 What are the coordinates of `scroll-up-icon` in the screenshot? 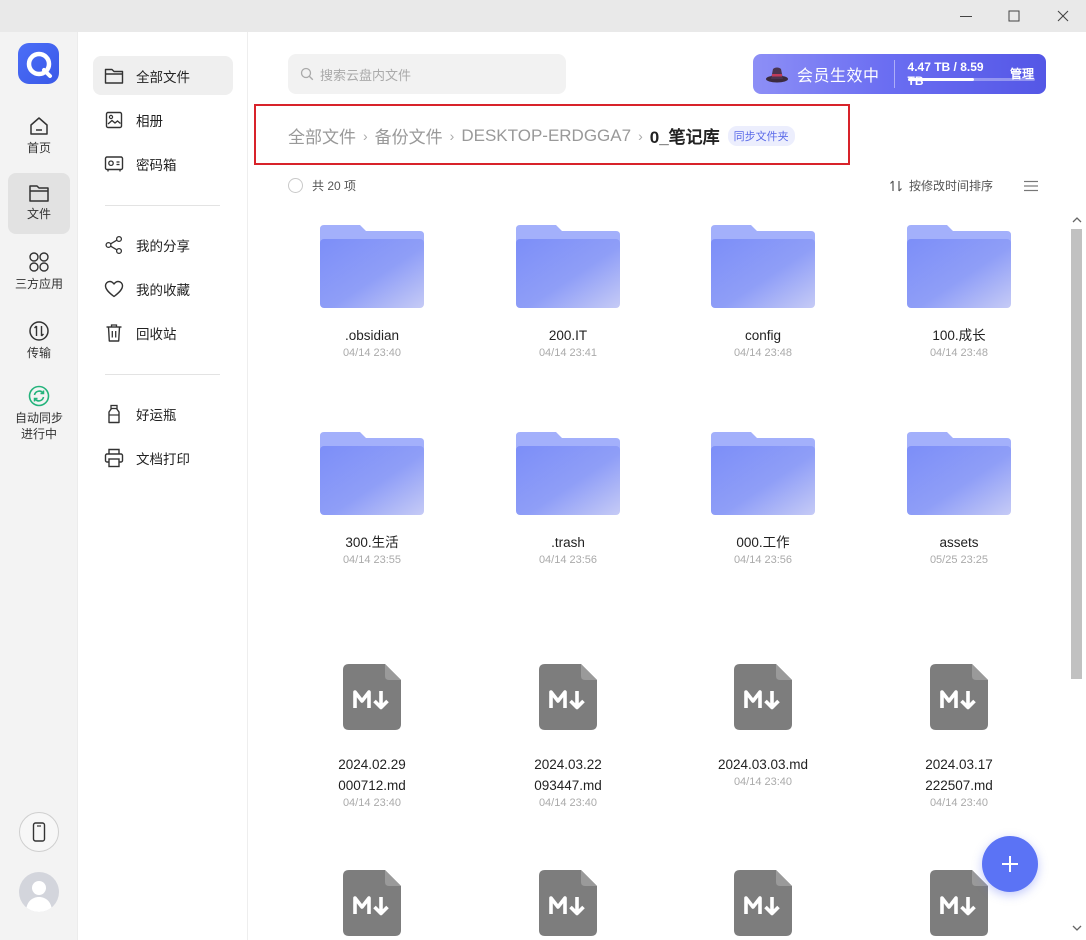 It's located at (1077, 220).